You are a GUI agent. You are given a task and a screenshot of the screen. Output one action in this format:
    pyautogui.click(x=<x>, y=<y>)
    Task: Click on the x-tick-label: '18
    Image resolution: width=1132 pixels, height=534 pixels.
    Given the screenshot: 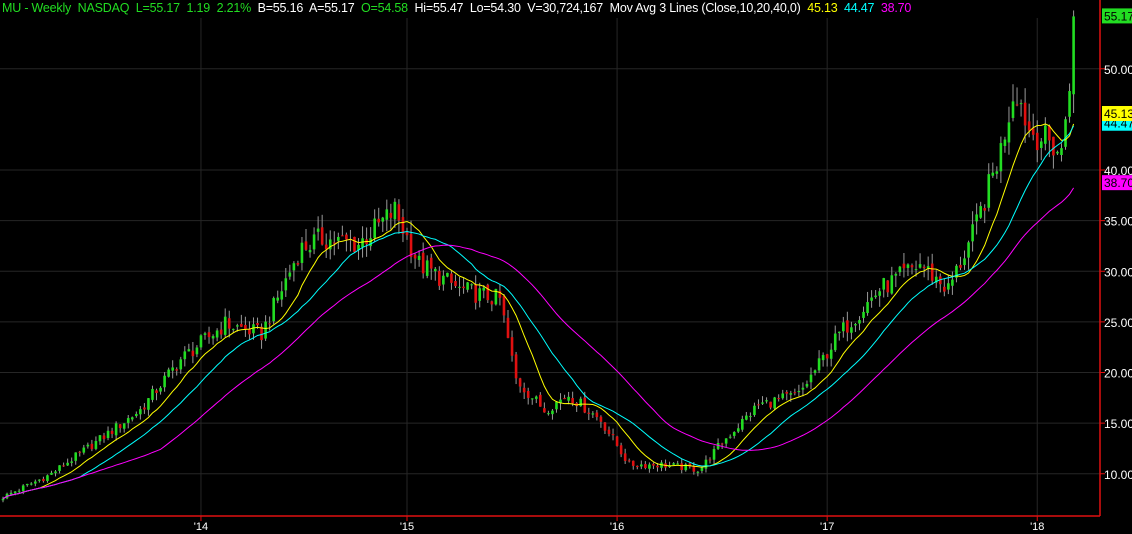 What is the action you would take?
    pyautogui.click(x=1037, y=527)
    